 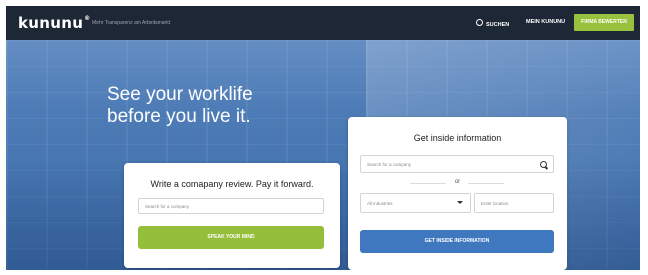 I want to click on tagline: Mehr Transparenz am Arbeitsmarkt, so click(x=131, y=23).